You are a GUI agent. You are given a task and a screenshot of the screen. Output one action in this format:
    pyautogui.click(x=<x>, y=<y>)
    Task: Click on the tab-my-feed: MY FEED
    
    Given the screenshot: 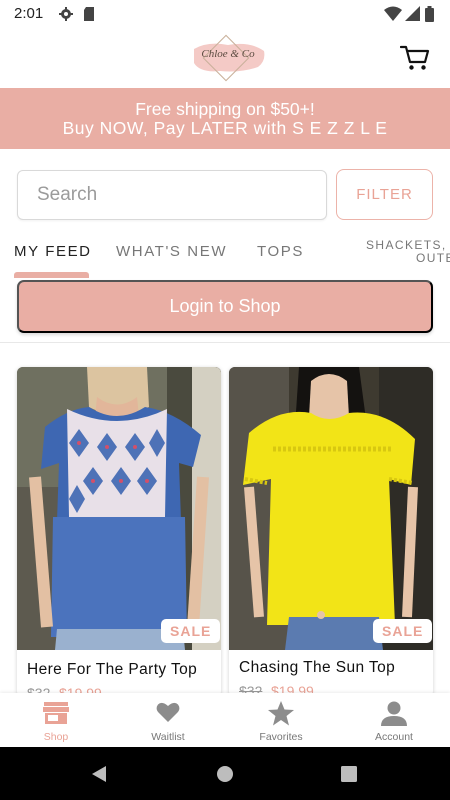 What is the action you would take?
    pyautogui.click(x=53, y=251)
    